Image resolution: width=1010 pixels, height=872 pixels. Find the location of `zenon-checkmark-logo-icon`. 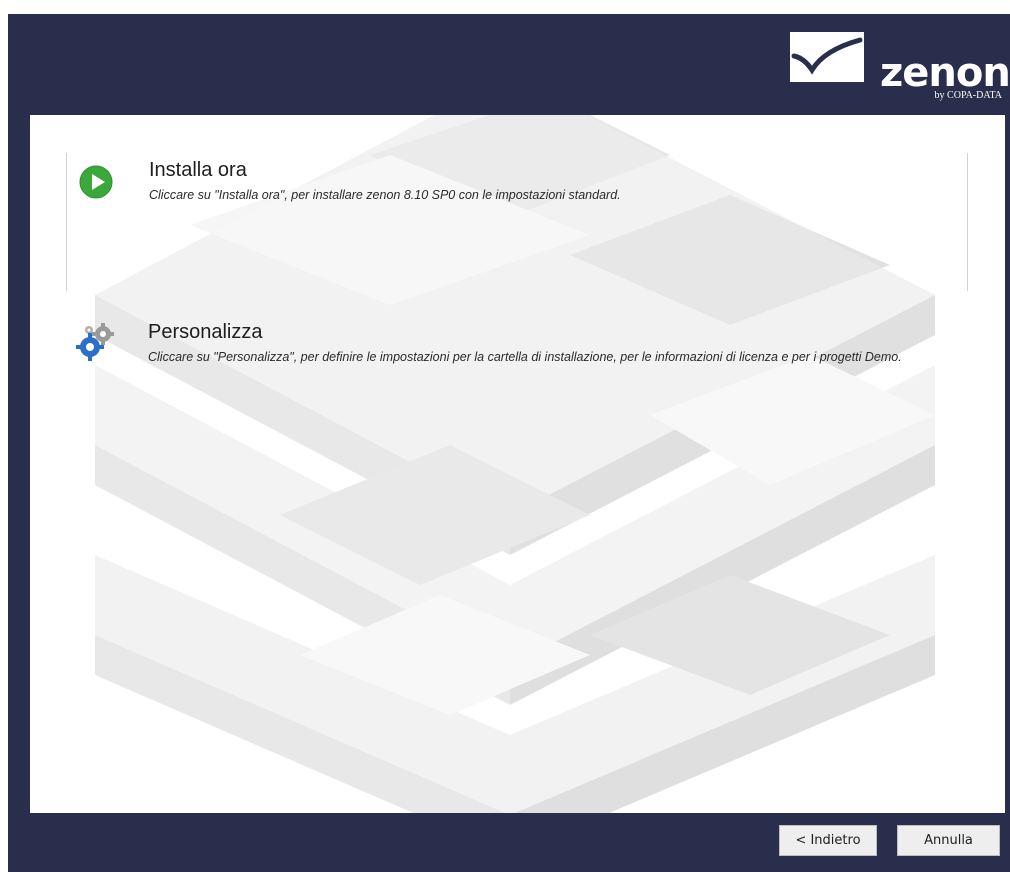

zenon-checkmark-logo-icon is located at coordinates (827, 57).